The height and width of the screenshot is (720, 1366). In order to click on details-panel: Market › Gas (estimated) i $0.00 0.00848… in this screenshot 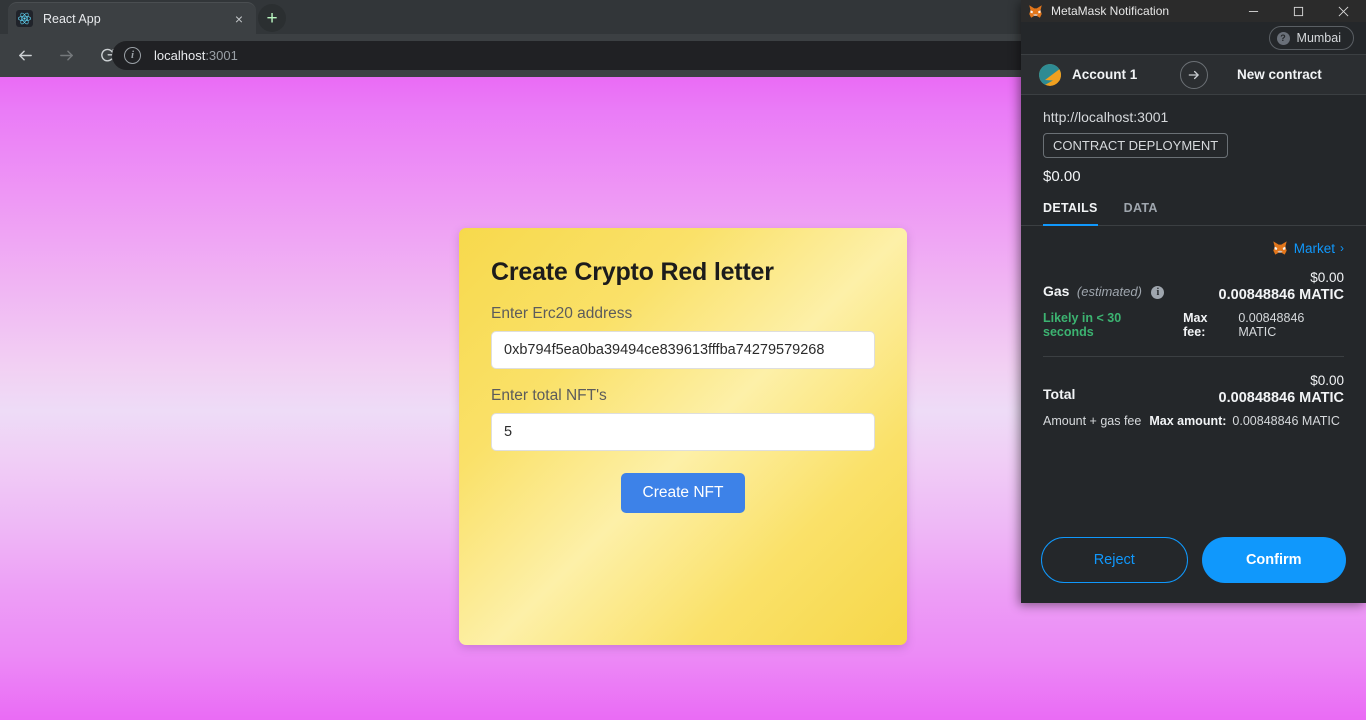, I will do `click(1193, 373)`.